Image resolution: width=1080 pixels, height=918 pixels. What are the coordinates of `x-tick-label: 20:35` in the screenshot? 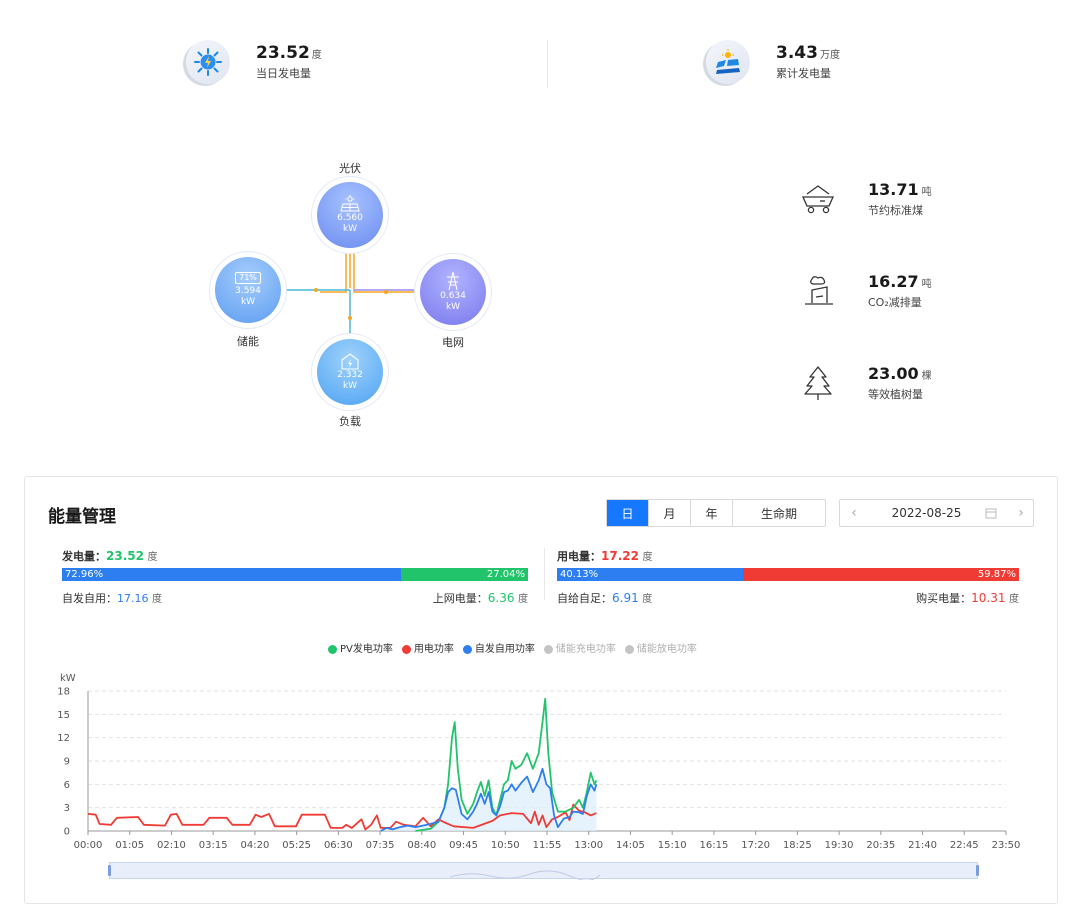 It's located at (880, 845).